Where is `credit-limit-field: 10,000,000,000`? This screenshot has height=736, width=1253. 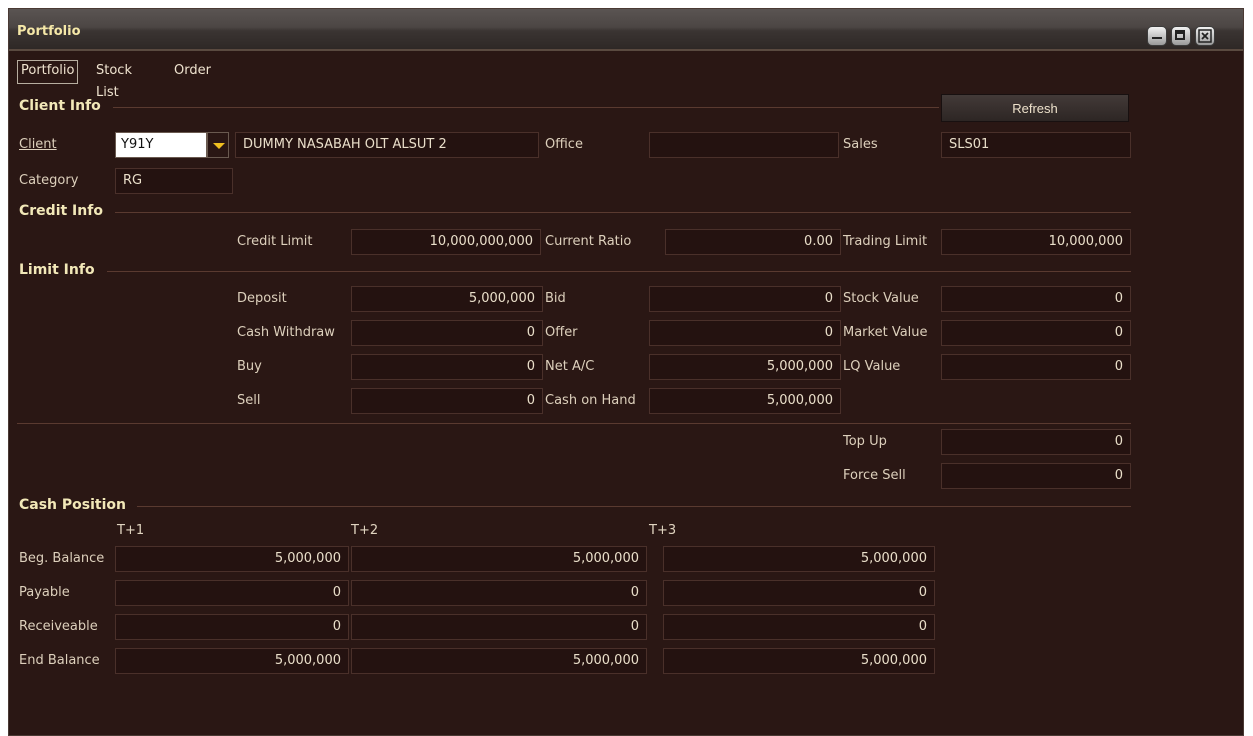
credit-limit-field: 10,000,000,000 is located at coordinates (446, 242).